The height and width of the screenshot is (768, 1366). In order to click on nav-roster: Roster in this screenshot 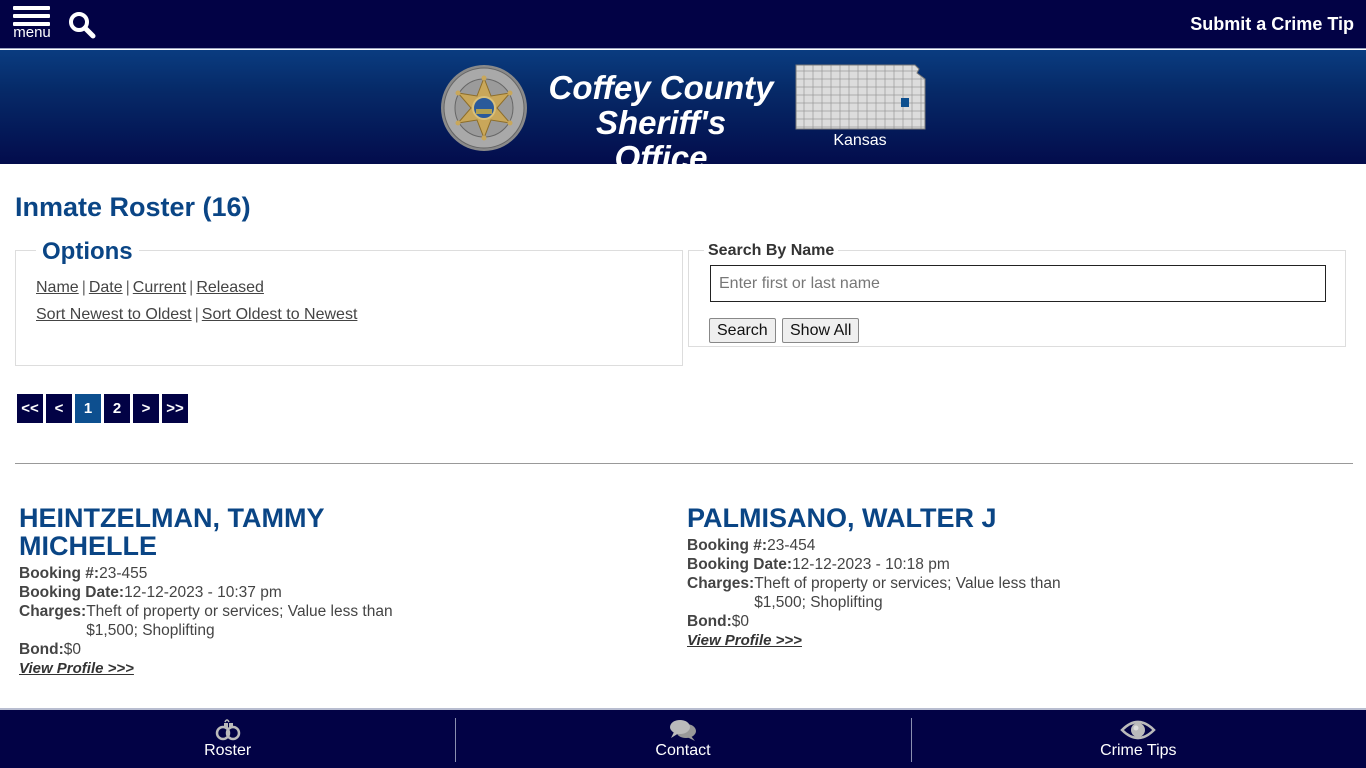, I will do `click(227, 739)`.